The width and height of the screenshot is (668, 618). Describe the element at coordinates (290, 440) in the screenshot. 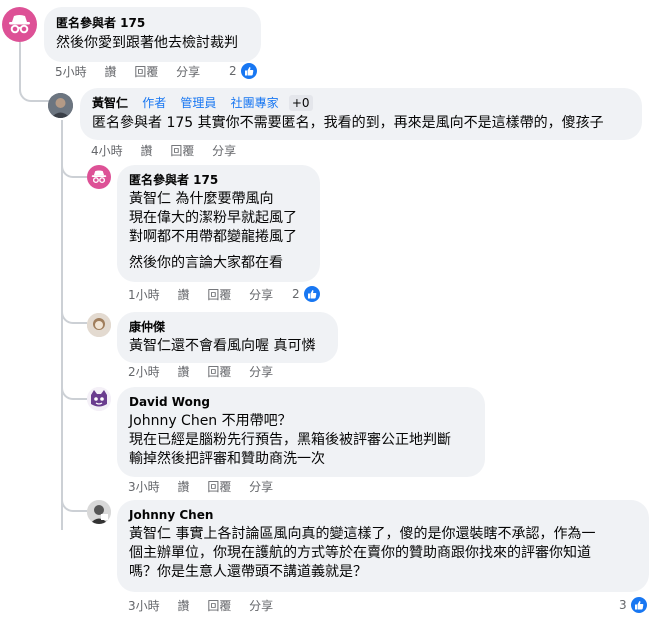

I see `comment-text: 現在已經是腦粉先行預告，黑箱後被評審公正地判斷` at that location.